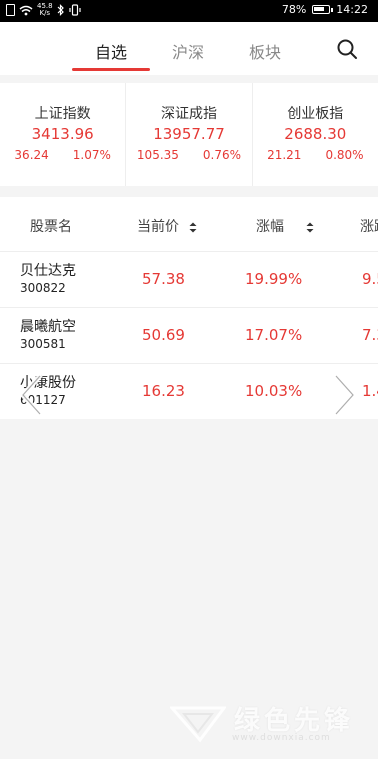 The width and height of the screenshot is (378, 759). What do you see at coordinates (188, 114) in the screenshot?
I see `index-name: 深证成指` at bounding box center [188, 114].